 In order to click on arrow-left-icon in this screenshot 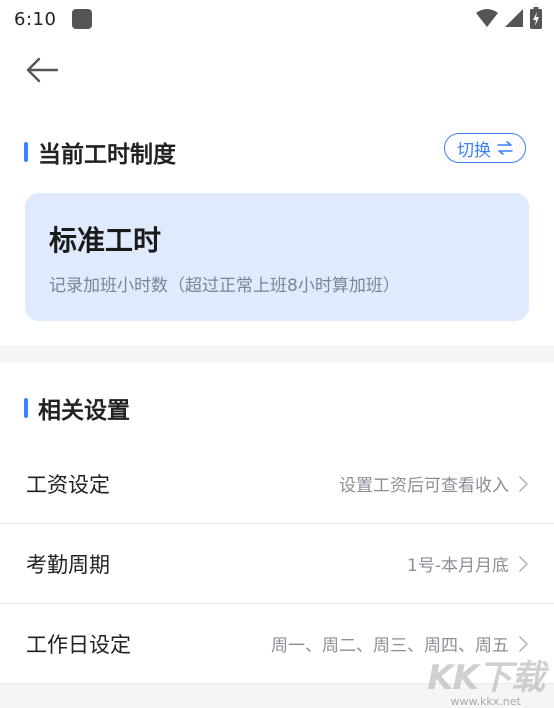, I will do `click(42, 70)`.